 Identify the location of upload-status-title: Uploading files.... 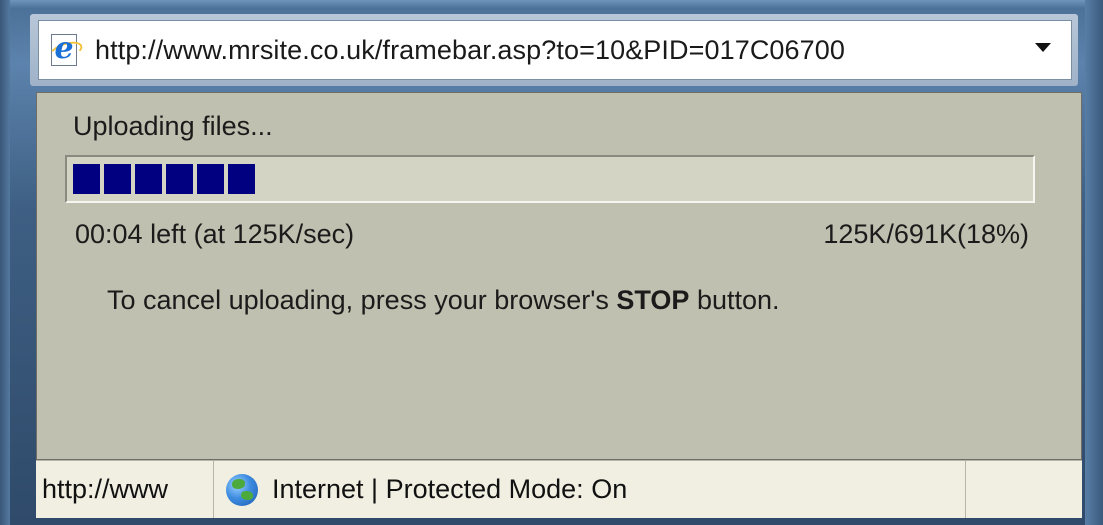
(173, 126).